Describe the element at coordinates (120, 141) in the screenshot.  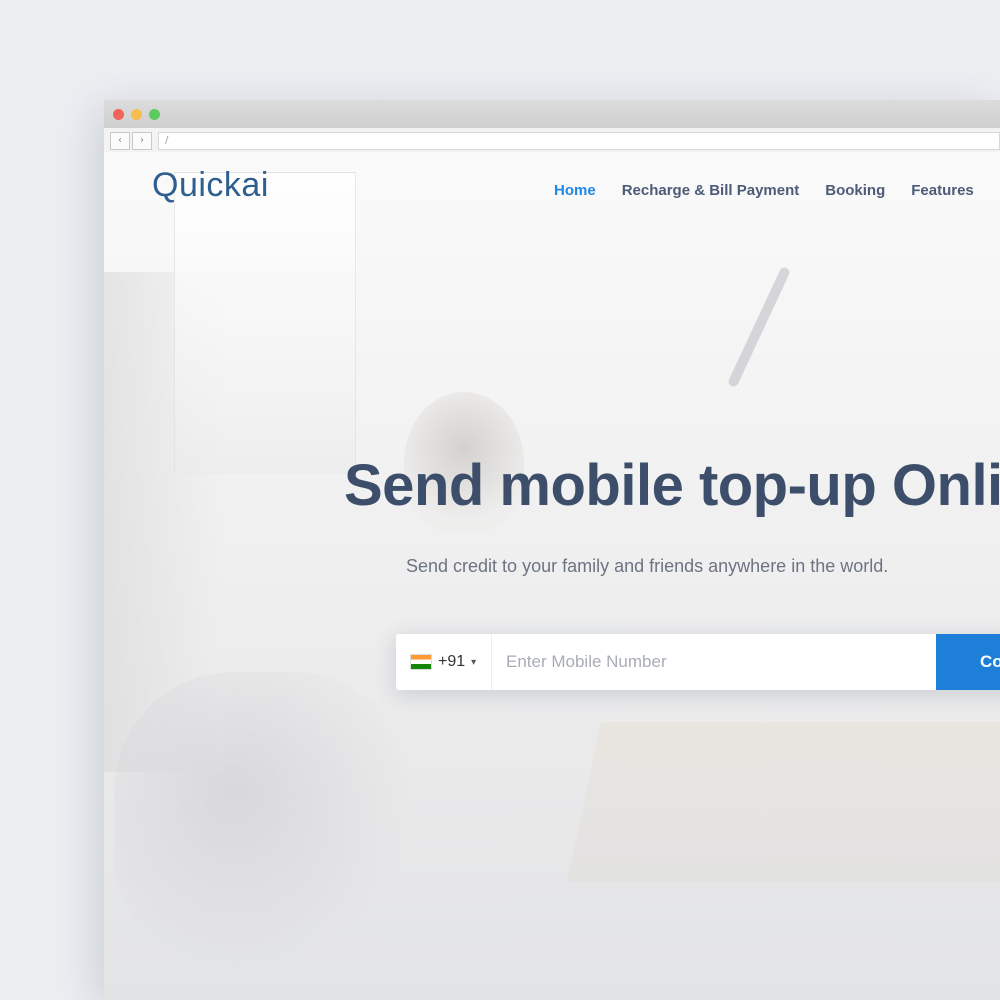
I see `back-button: ‹` at that location.